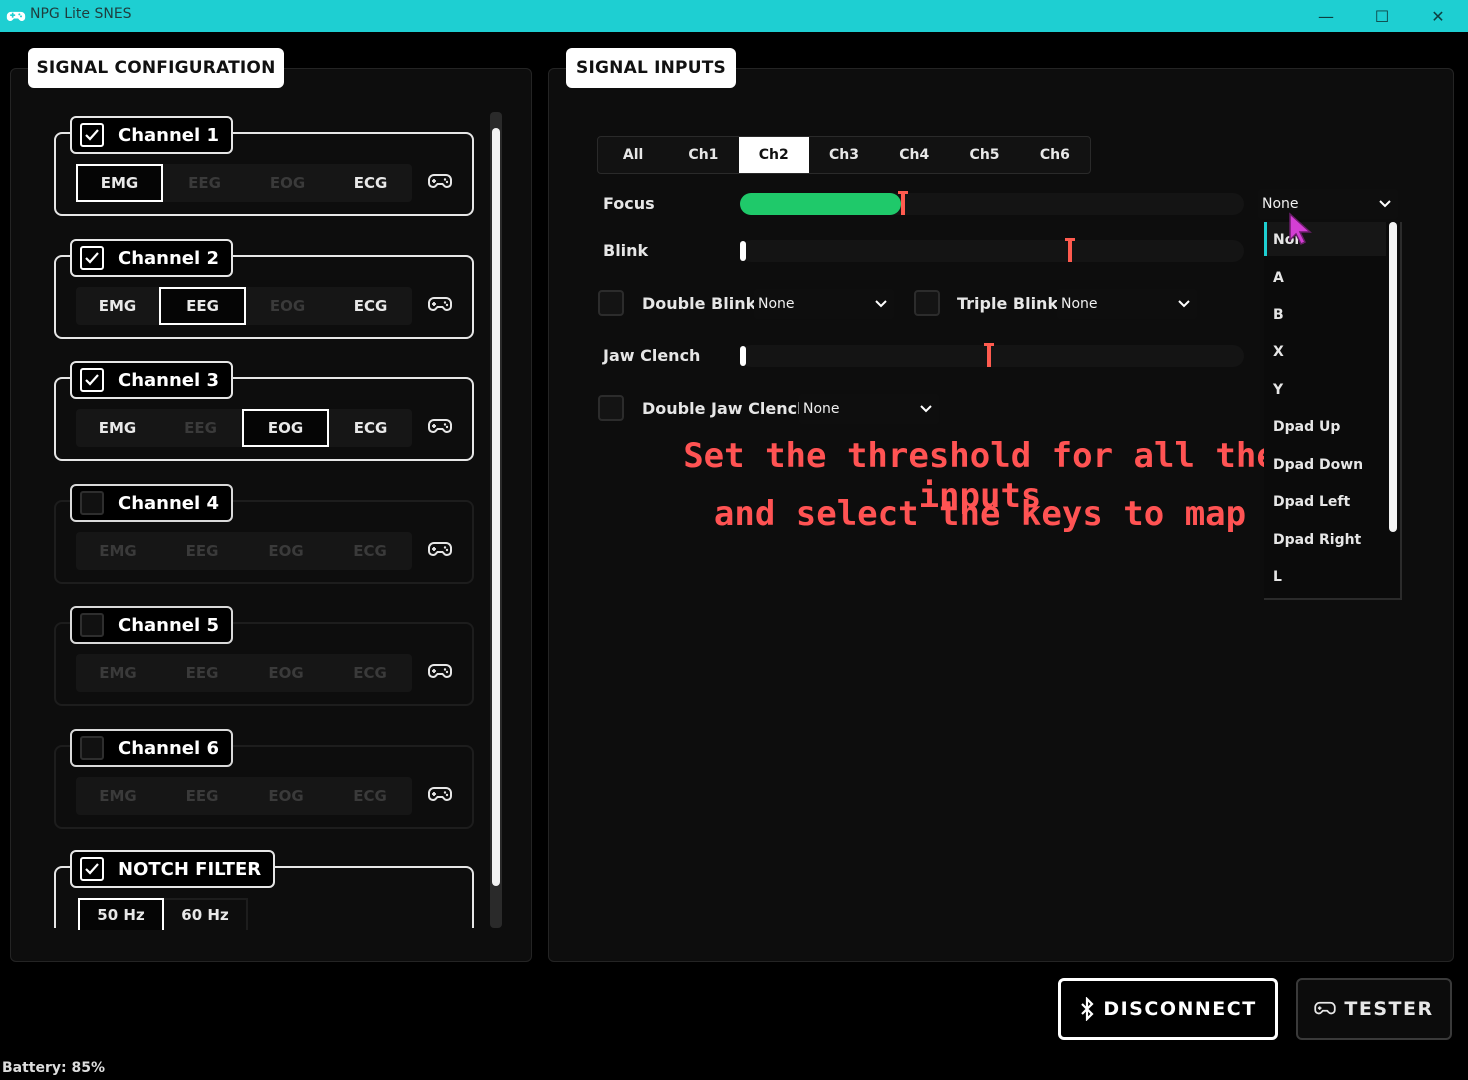 This screenshot has width=1468, height=1080. What do you see at coordinates (1055, 155) in the screenshot?
I see `tab-ch6: Ch6` at bounding box center [1055, 155].